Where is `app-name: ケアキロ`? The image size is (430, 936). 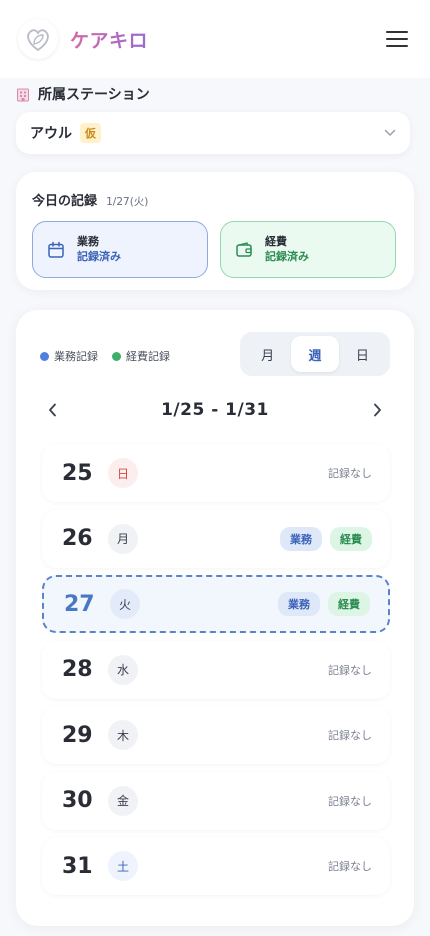 app-name: ケアキロ is located at coordinates (109, 39).